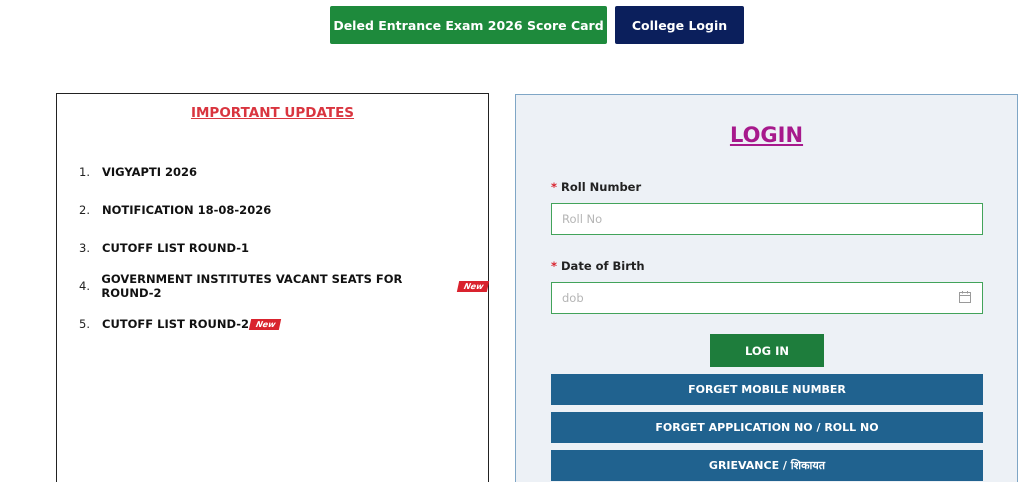 This screenshot has width=1024, height=482. What do you see at coordinates (767, 298) in the screenshot?
I see `dob-input` at bounding box center [767, 298].